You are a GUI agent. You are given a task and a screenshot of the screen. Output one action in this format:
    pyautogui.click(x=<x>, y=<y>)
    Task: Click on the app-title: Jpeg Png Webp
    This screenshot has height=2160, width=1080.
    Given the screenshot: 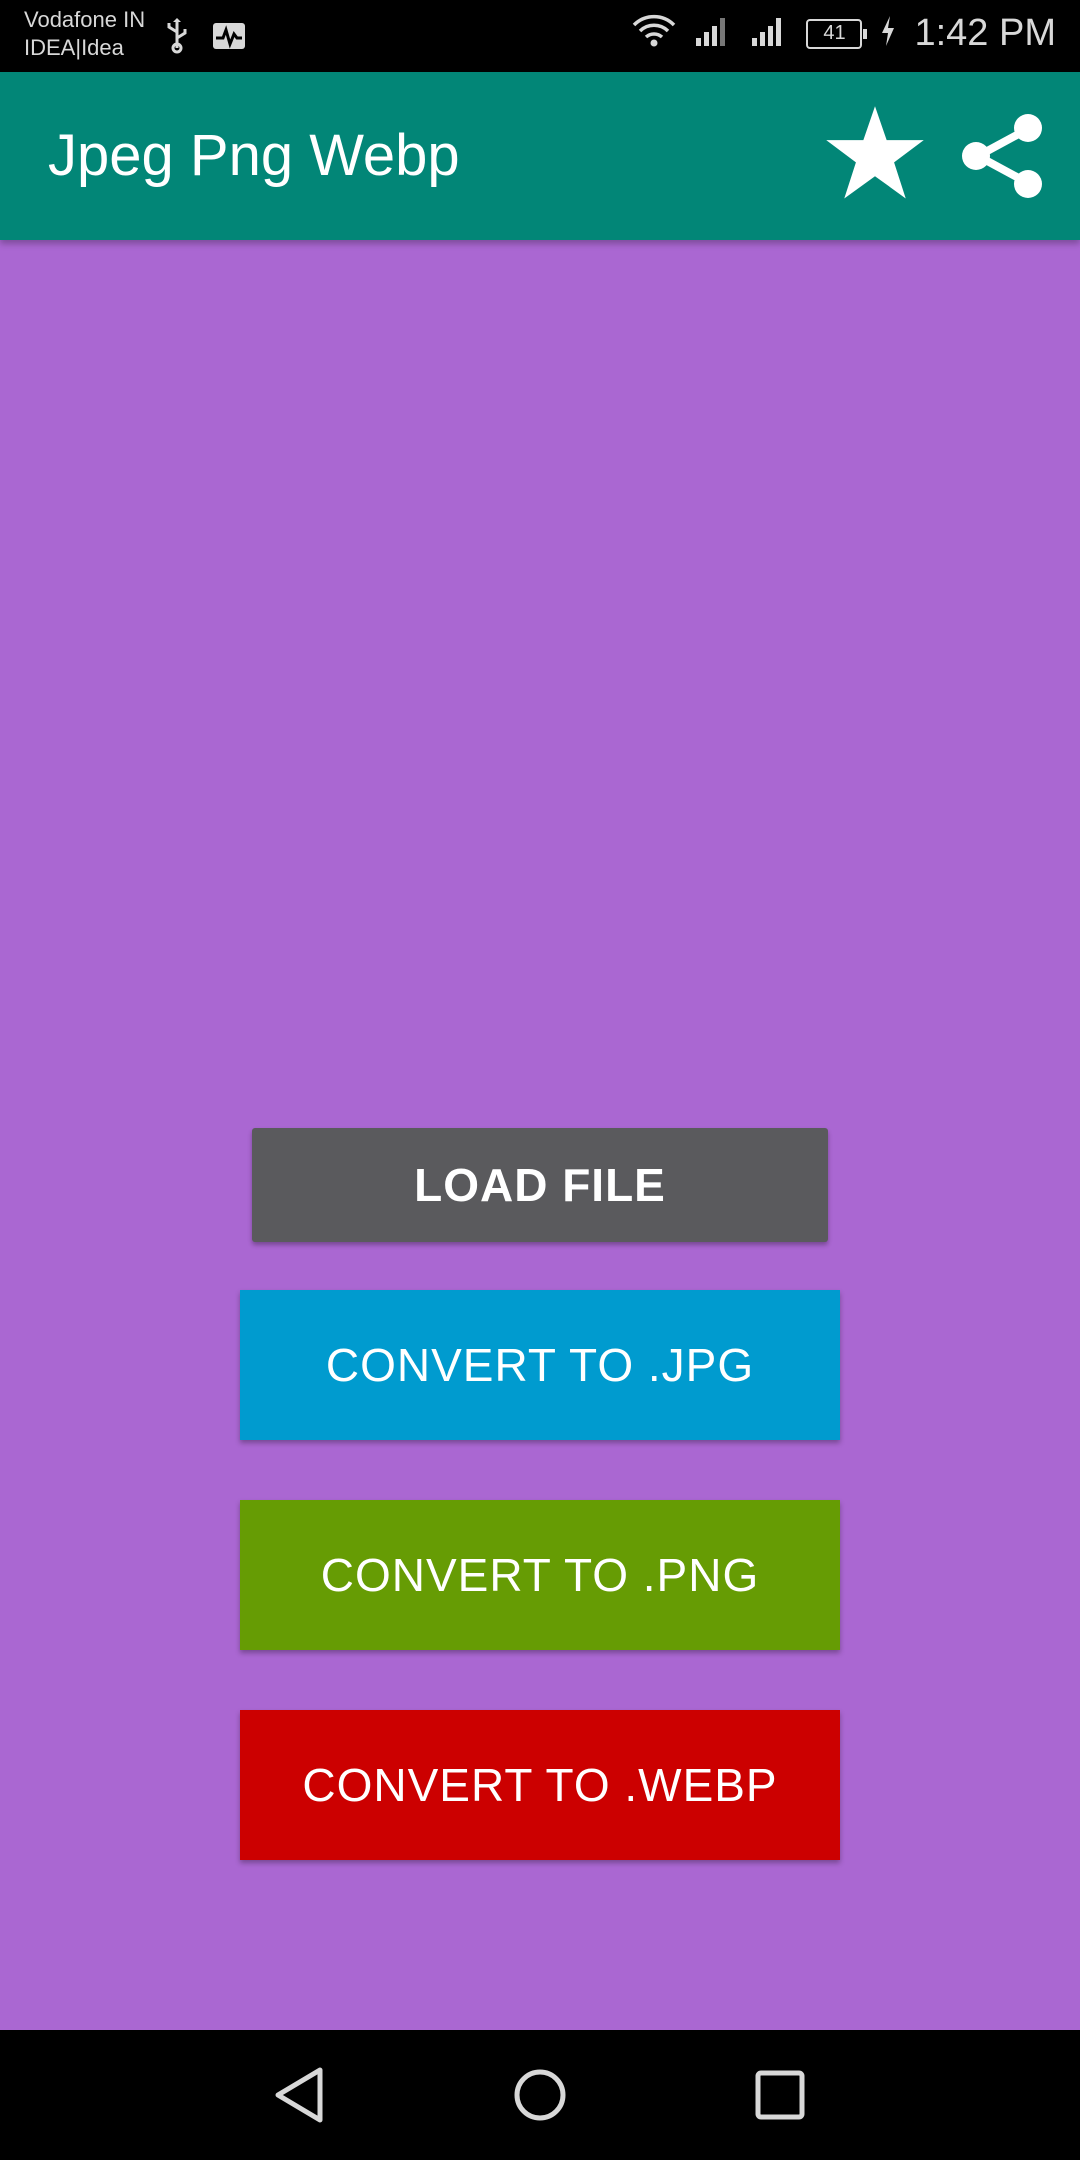 What is the action you would take?
    pyautogui.click(x=254, y=155)
    